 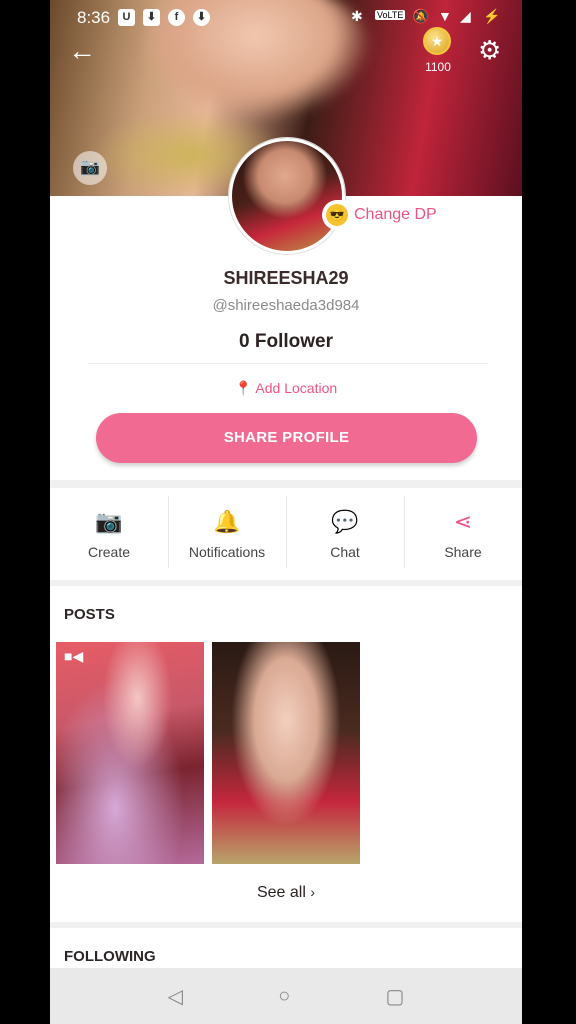 What do you see at coordinates (109, 521) in the screenshot?
I see `camera-icon: 📷` at bounding box center [109, 521].